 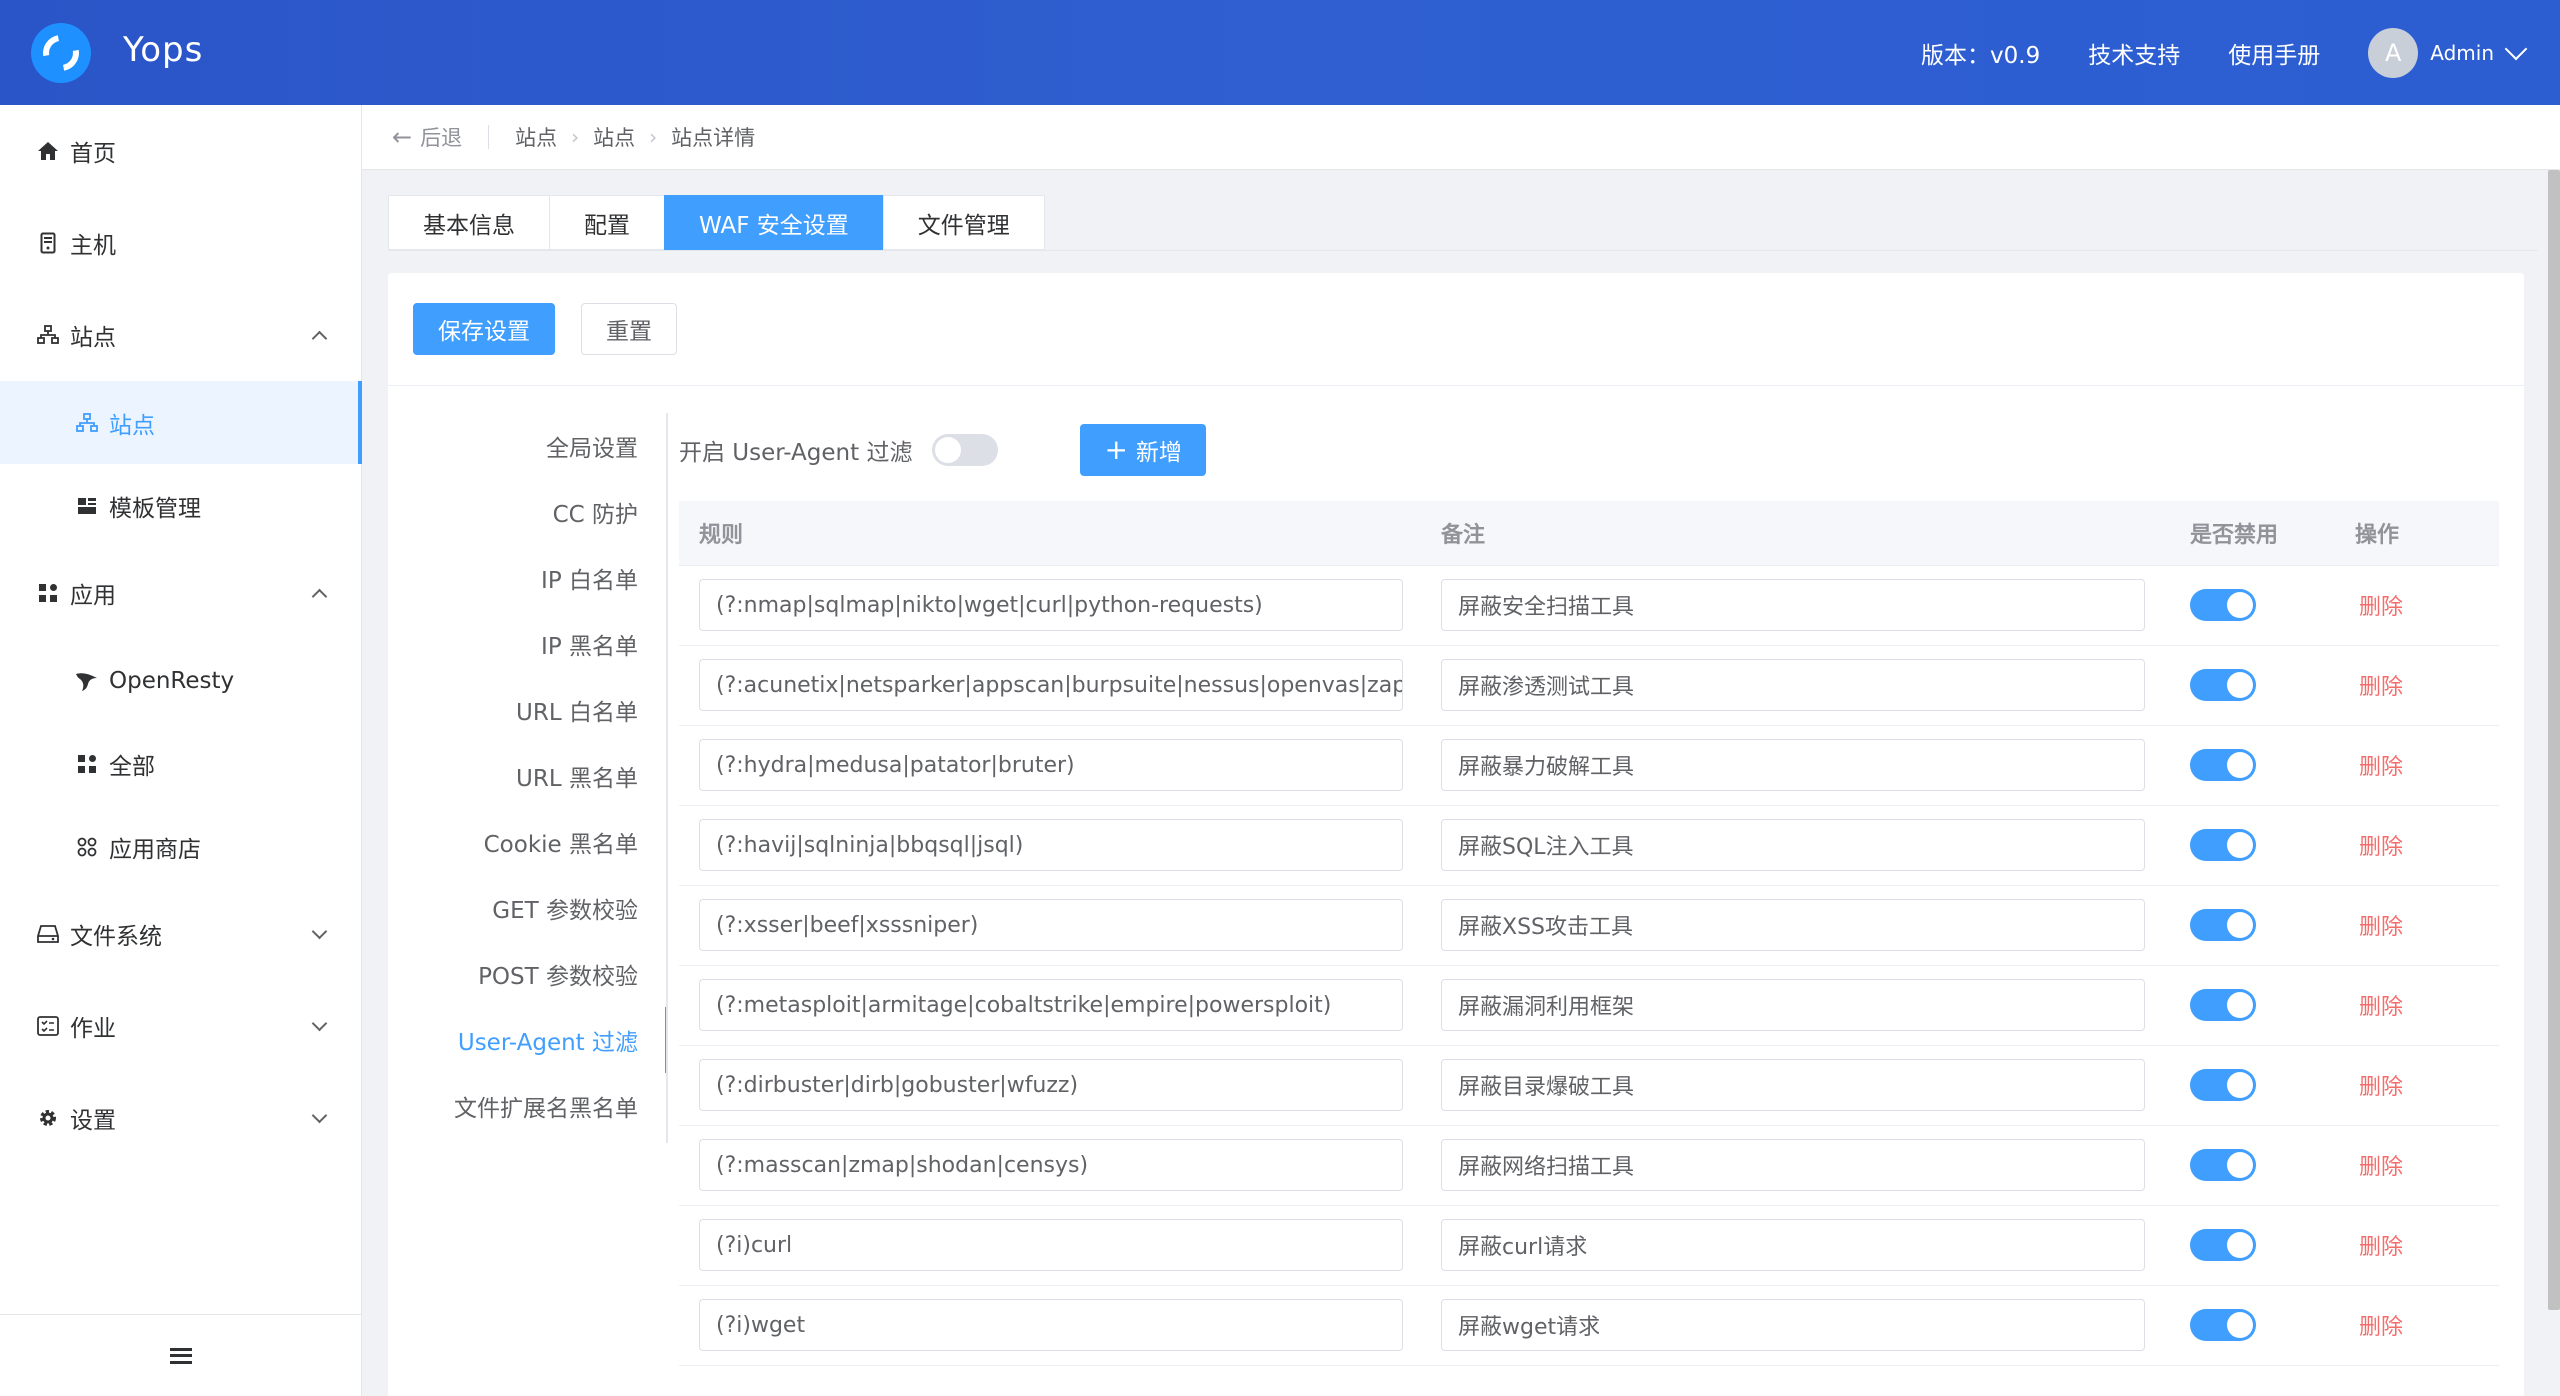 What do you see at coordinates (528, 644) in the screenshot?
I see `submenu-item-ip-blacklist: IP 黑名单` at bounding box center [528, 644].